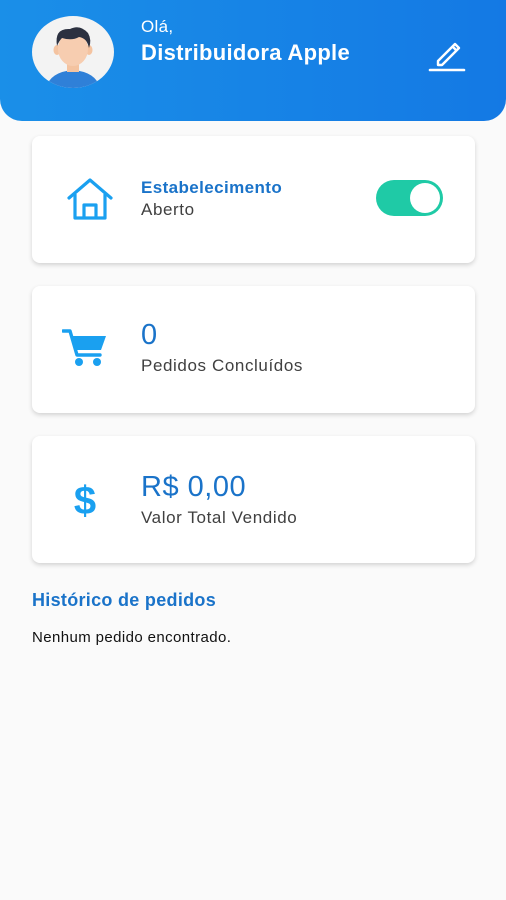 This screenshot has width=506, height=900. Describe the element at coordinates (447, 57) in the screenshot. I see `pencil-icon` at that location.